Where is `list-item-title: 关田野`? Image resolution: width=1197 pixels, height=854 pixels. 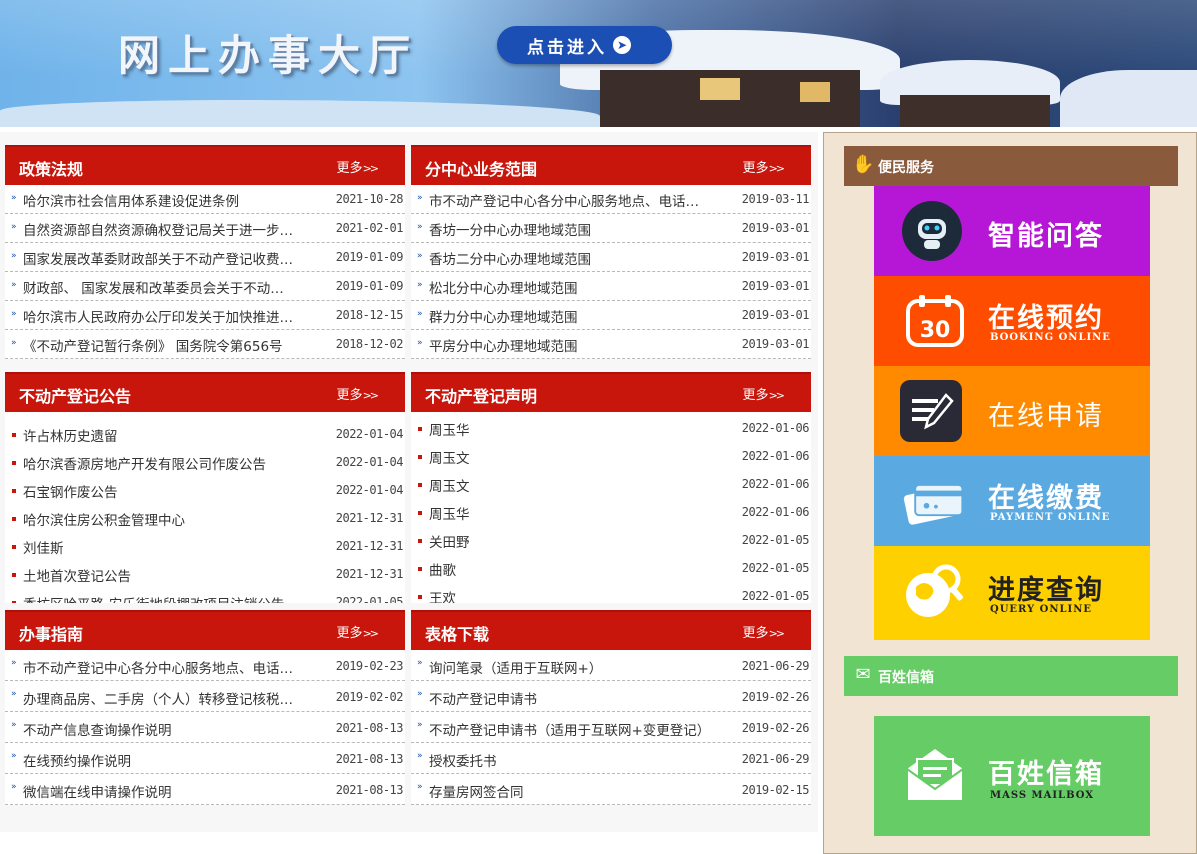
list-item-title: 关田野 is located at coordinates (573, 541).